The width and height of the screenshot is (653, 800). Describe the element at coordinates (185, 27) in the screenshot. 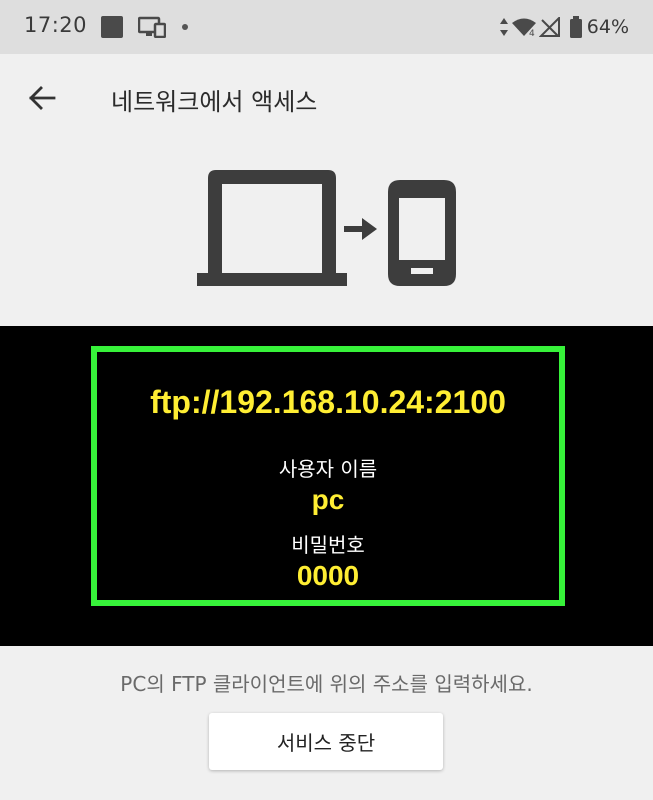

I see `notification-dot-icon` at that location.